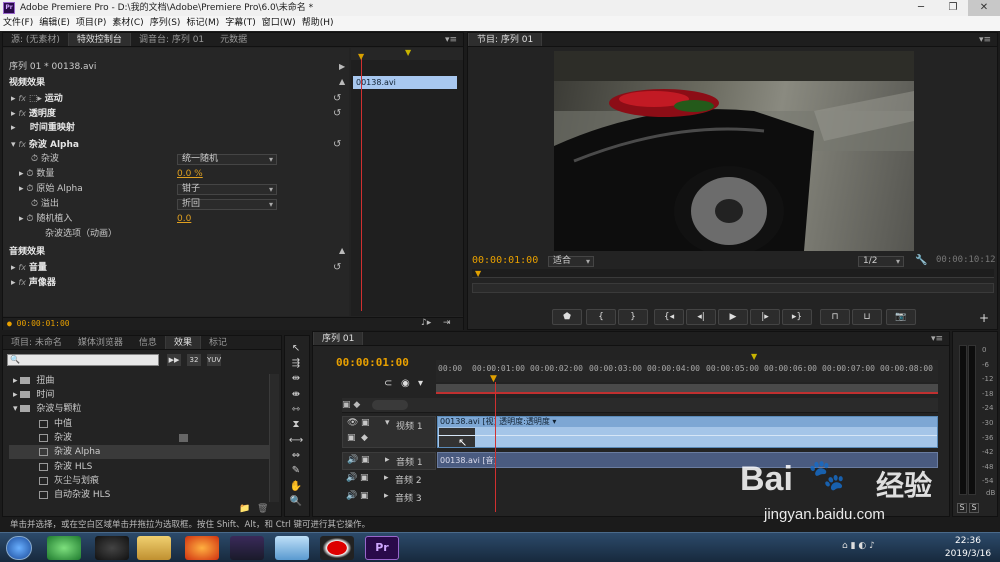 Image resolution: width=1000 pixels, height=562 pixels. What do you see at coordinates (33, 381) in the screenshot?
I see `tree-folder-distort: ▸ 扭曲` at bounding box center [33, 381].